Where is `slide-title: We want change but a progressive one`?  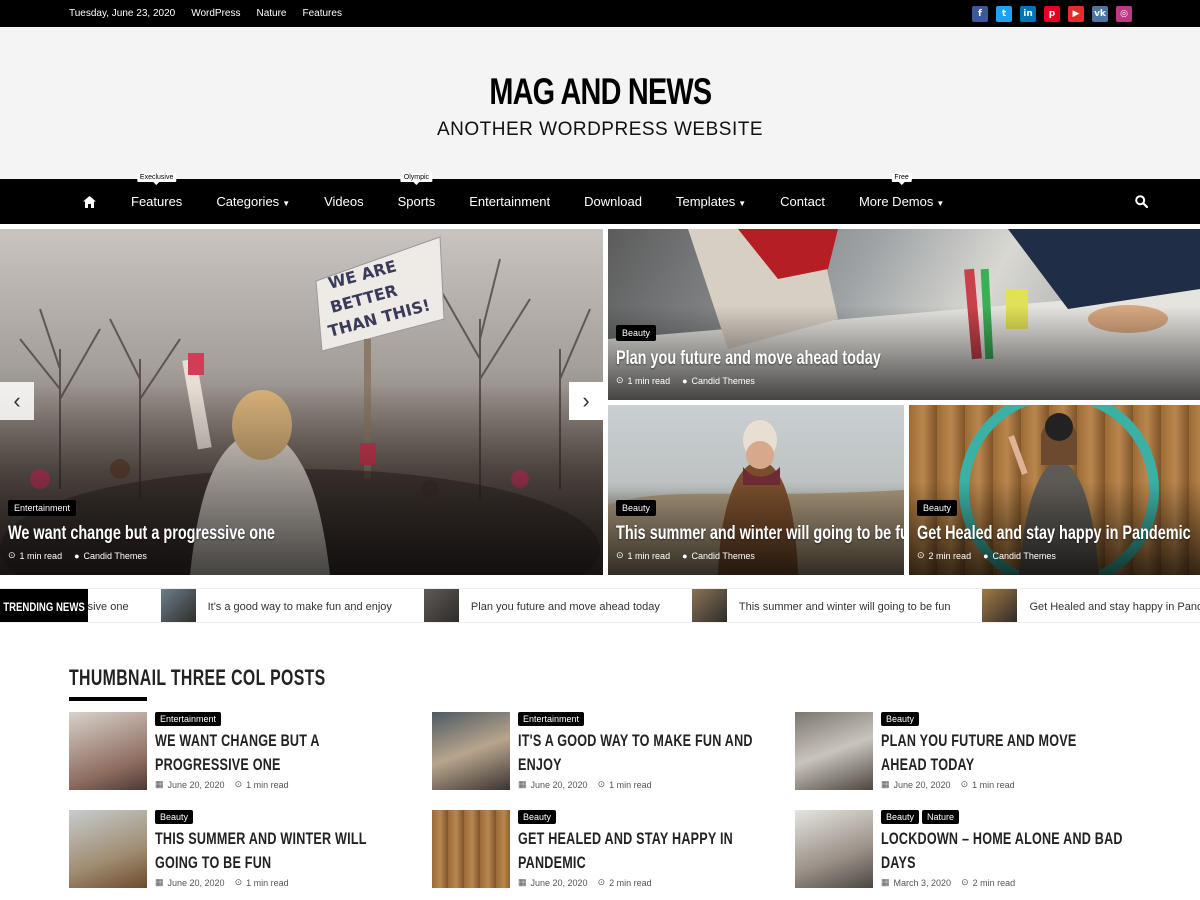 slide-title: We want change but a progressive one is located at coordinates (231, 534).